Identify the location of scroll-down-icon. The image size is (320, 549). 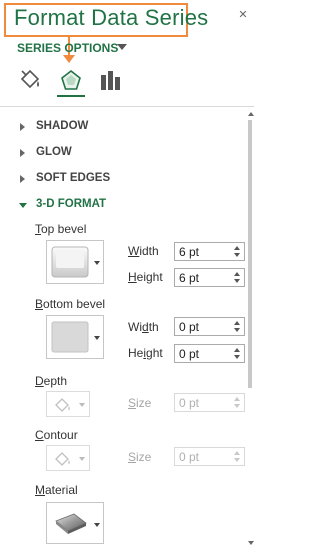
(251, 543).